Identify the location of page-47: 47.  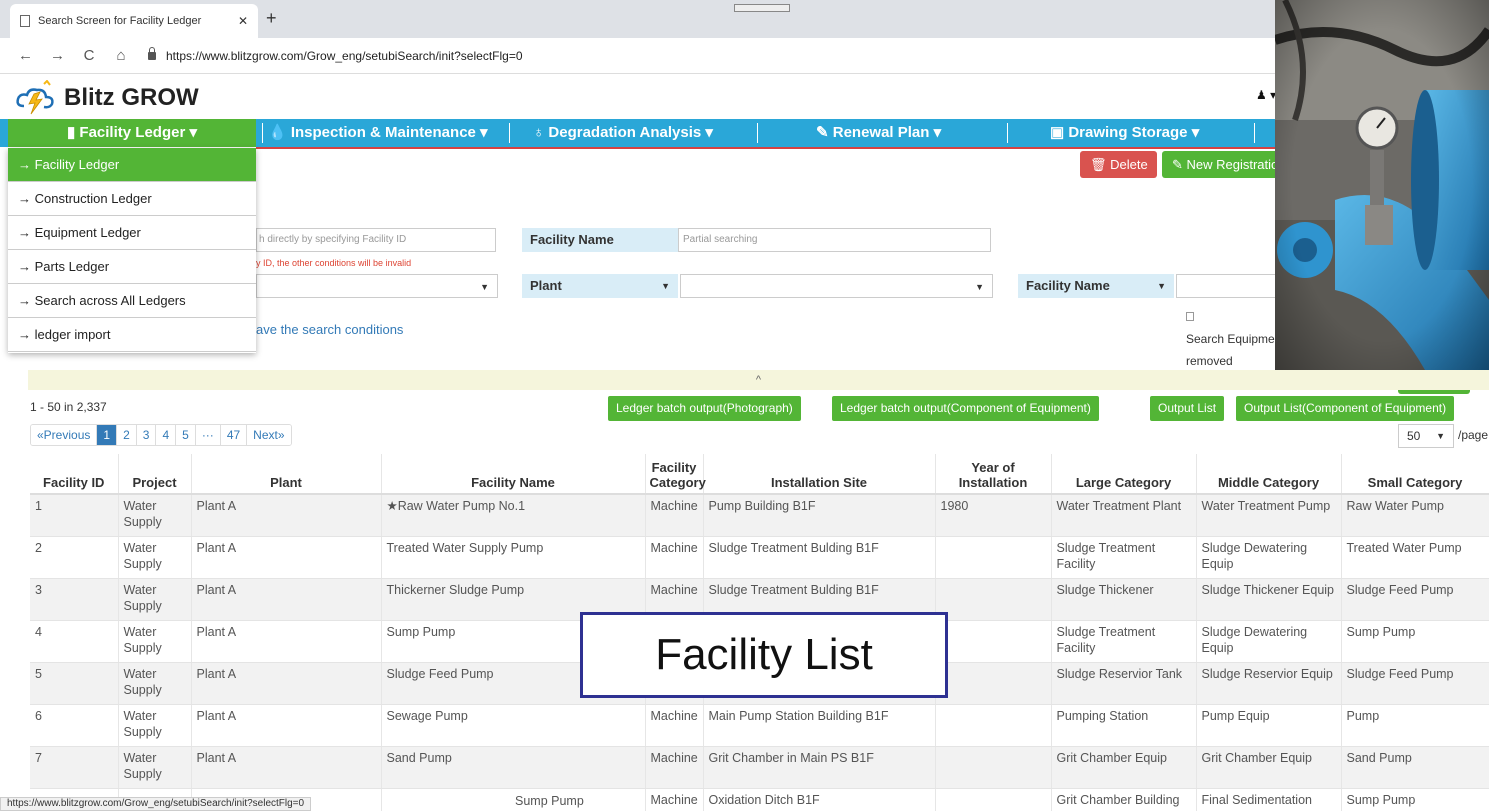
(234, 435).